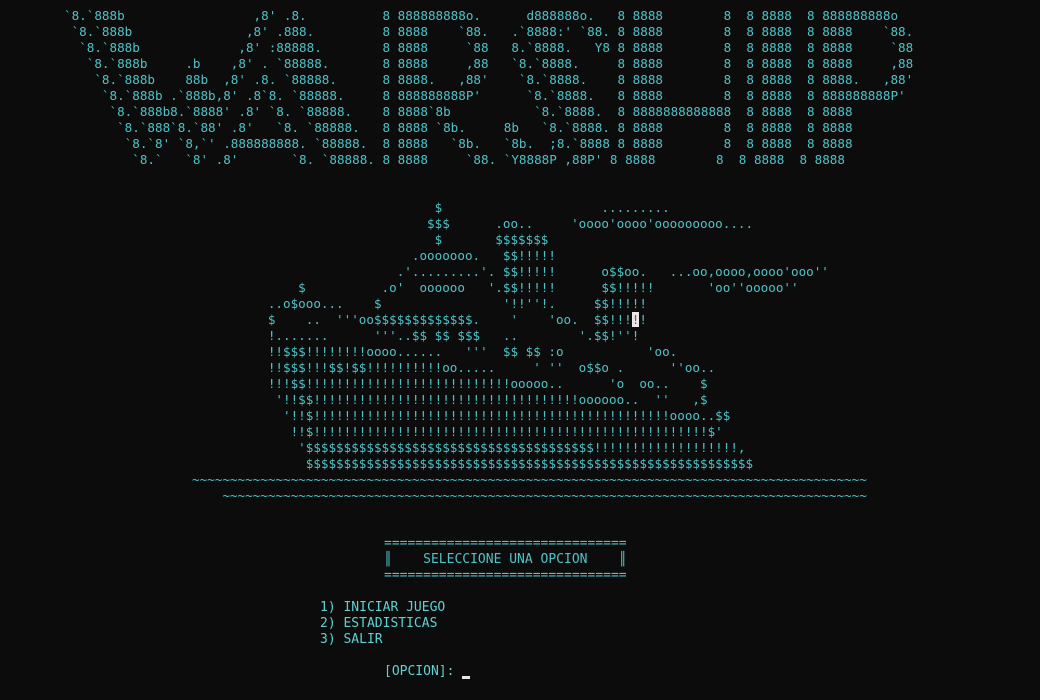 This screenshot has height=700, width=1040. What do you see at coordinates (419, 671) in the screenshot?
I see `prompt-label: [OPCION]:` at bounding box center [419, 671].